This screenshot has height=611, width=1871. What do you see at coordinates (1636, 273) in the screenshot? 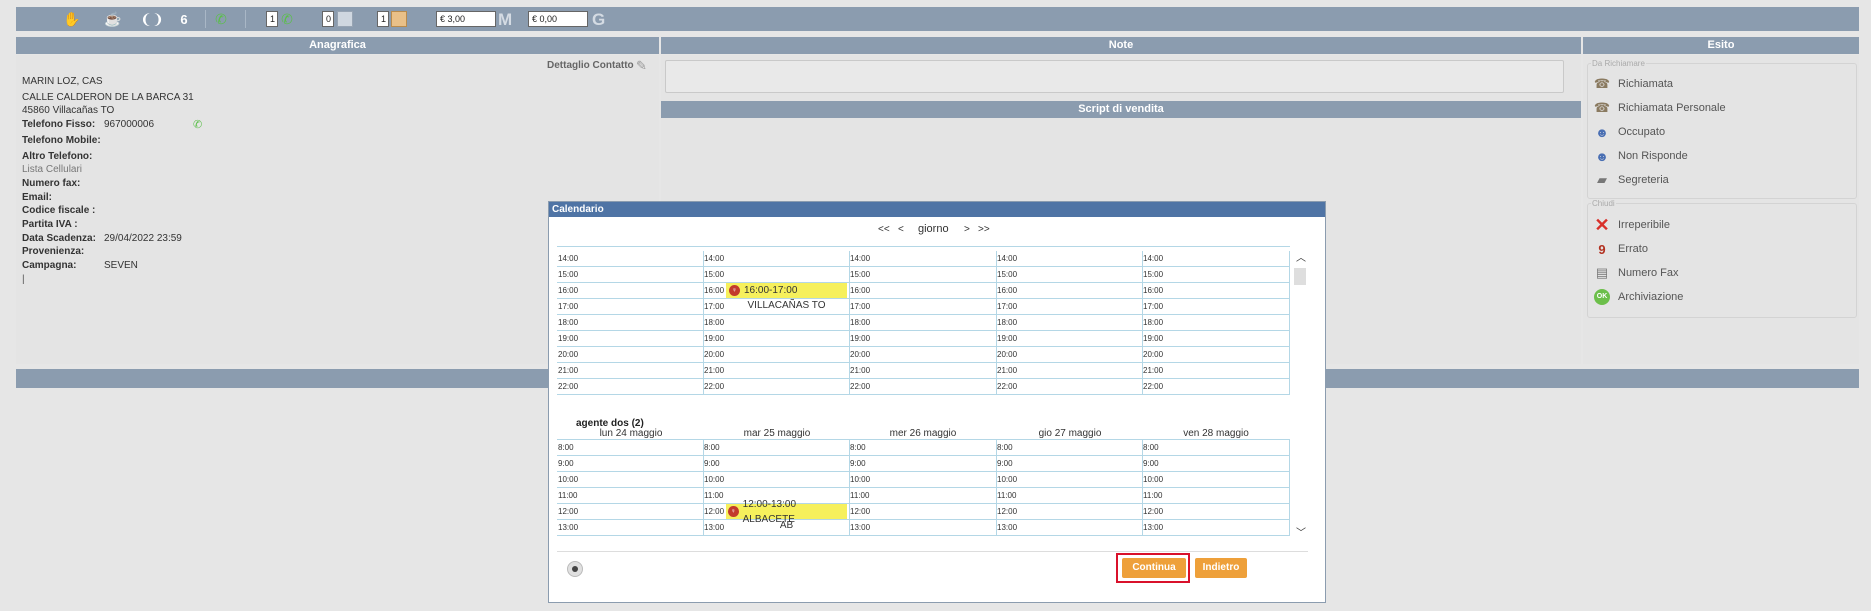
I see `esito-numero-fax: ▤ Numero Fax` at bounding box center [1636, 273].